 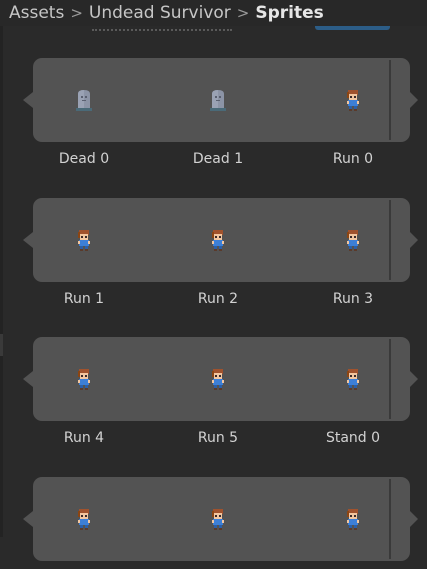 I want to click on sprite-name-label: Dead 1, so click(x=218, y=159).